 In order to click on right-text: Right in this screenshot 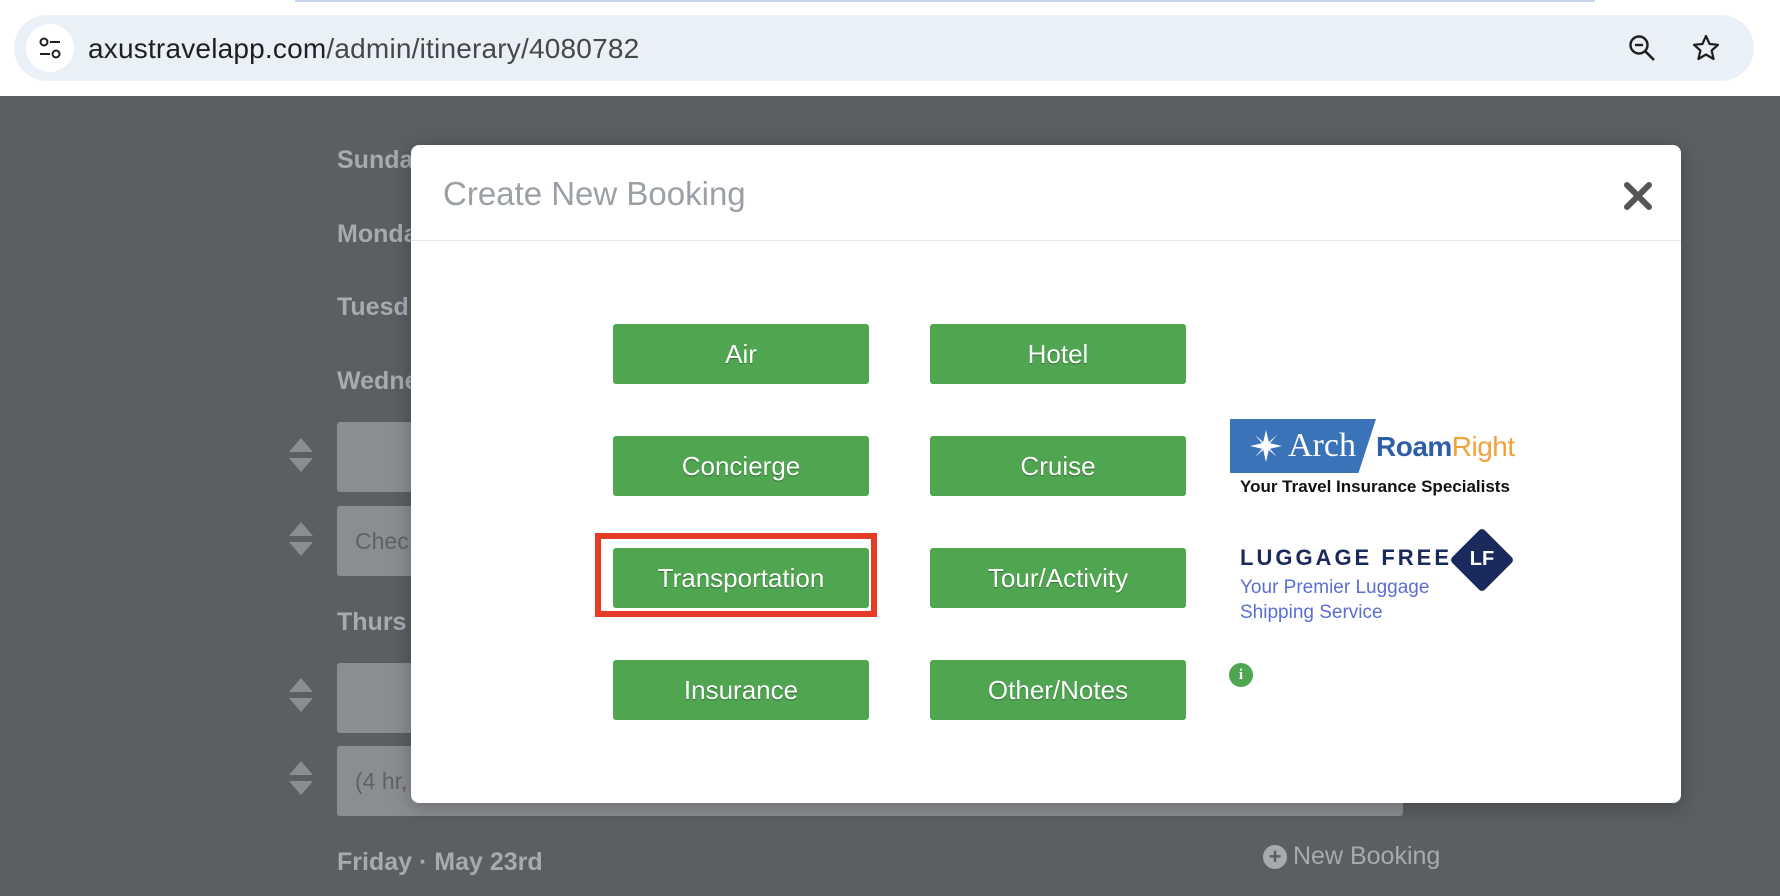, I will do `click(1483, 446)`.